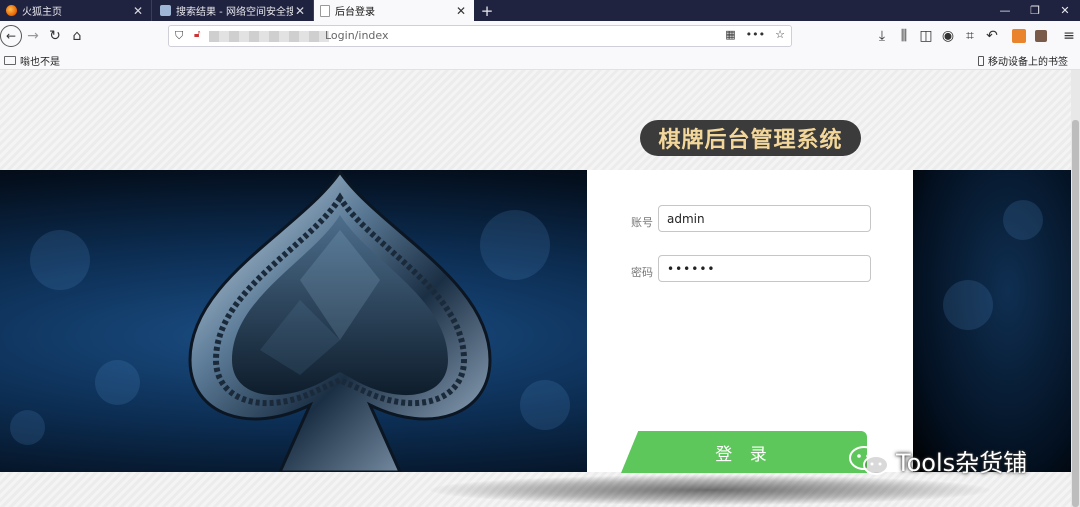 The height and width of the screenshot is (507, 1080). I want to click on page-icon, so click(325, 10).